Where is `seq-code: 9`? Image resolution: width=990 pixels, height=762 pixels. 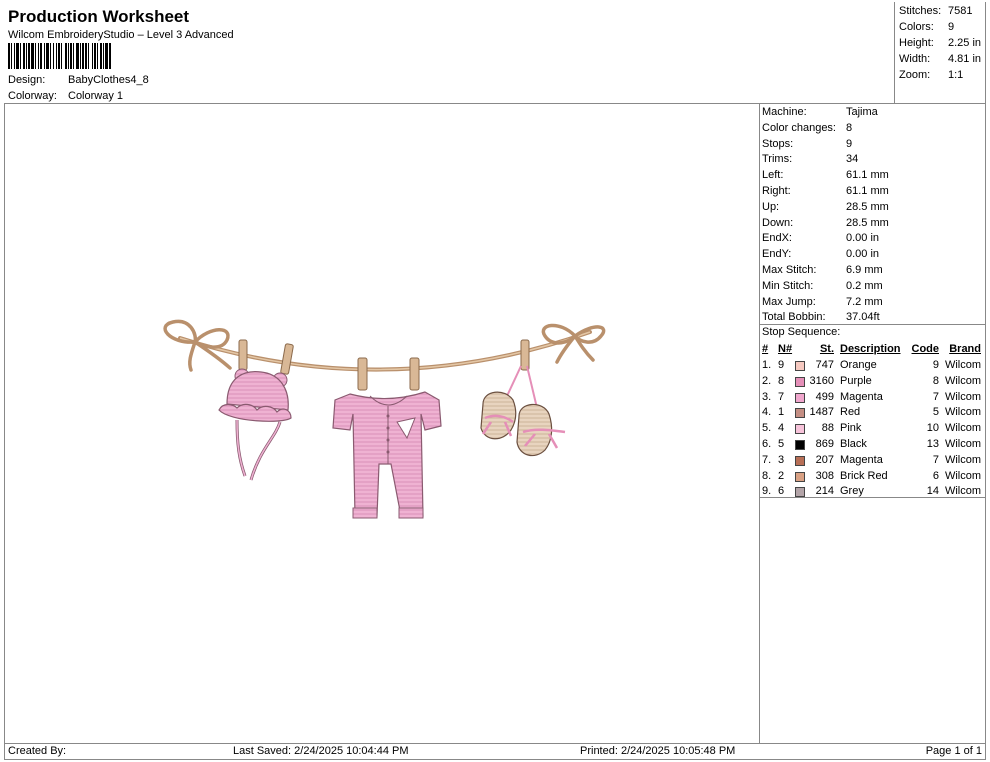 seq-code: 9 is located at coordinates (935, 365).